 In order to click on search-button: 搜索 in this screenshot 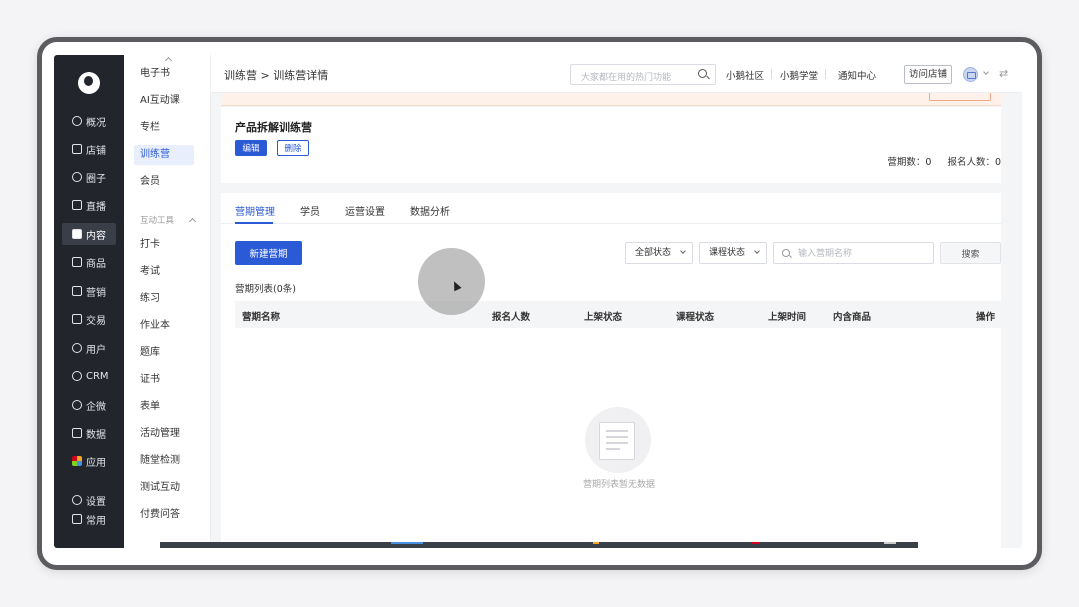, I will do `click(970, 253)`.